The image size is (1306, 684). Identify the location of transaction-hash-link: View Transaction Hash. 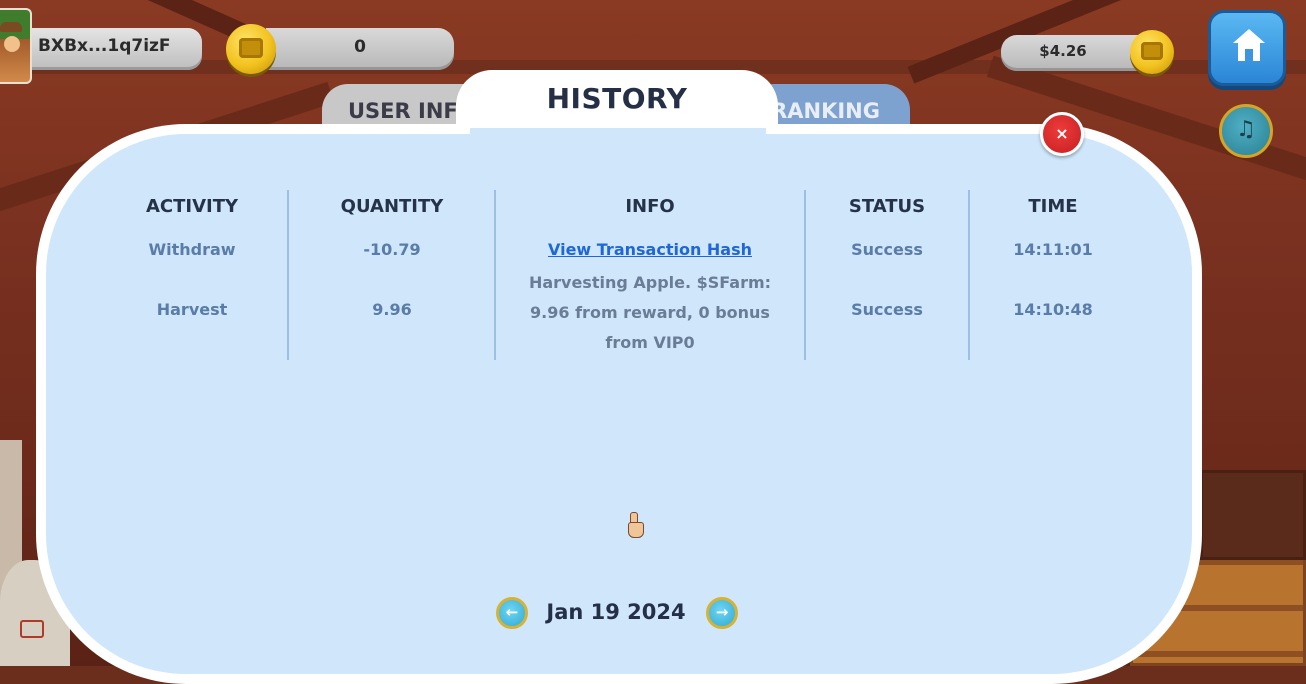
(650, 249).